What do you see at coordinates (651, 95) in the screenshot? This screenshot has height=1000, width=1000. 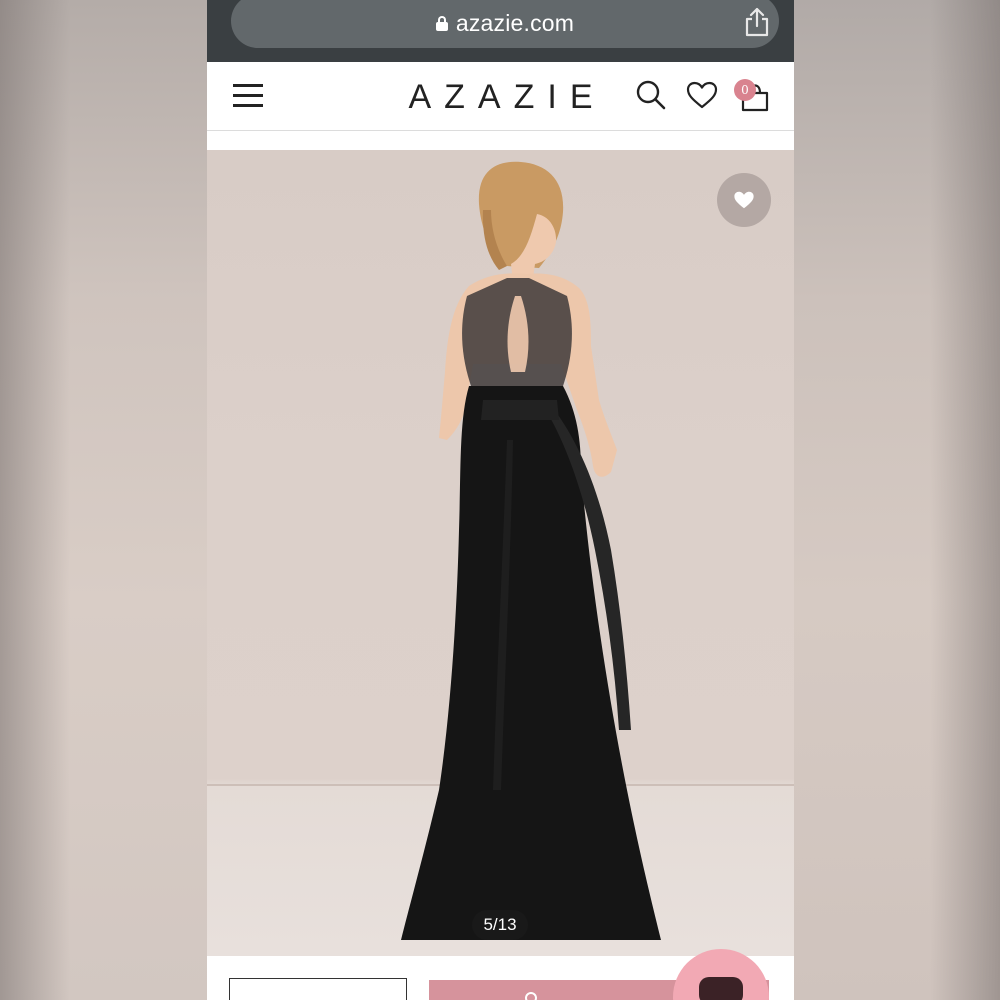 I see `search-icon` at bounding box center [651, 95].